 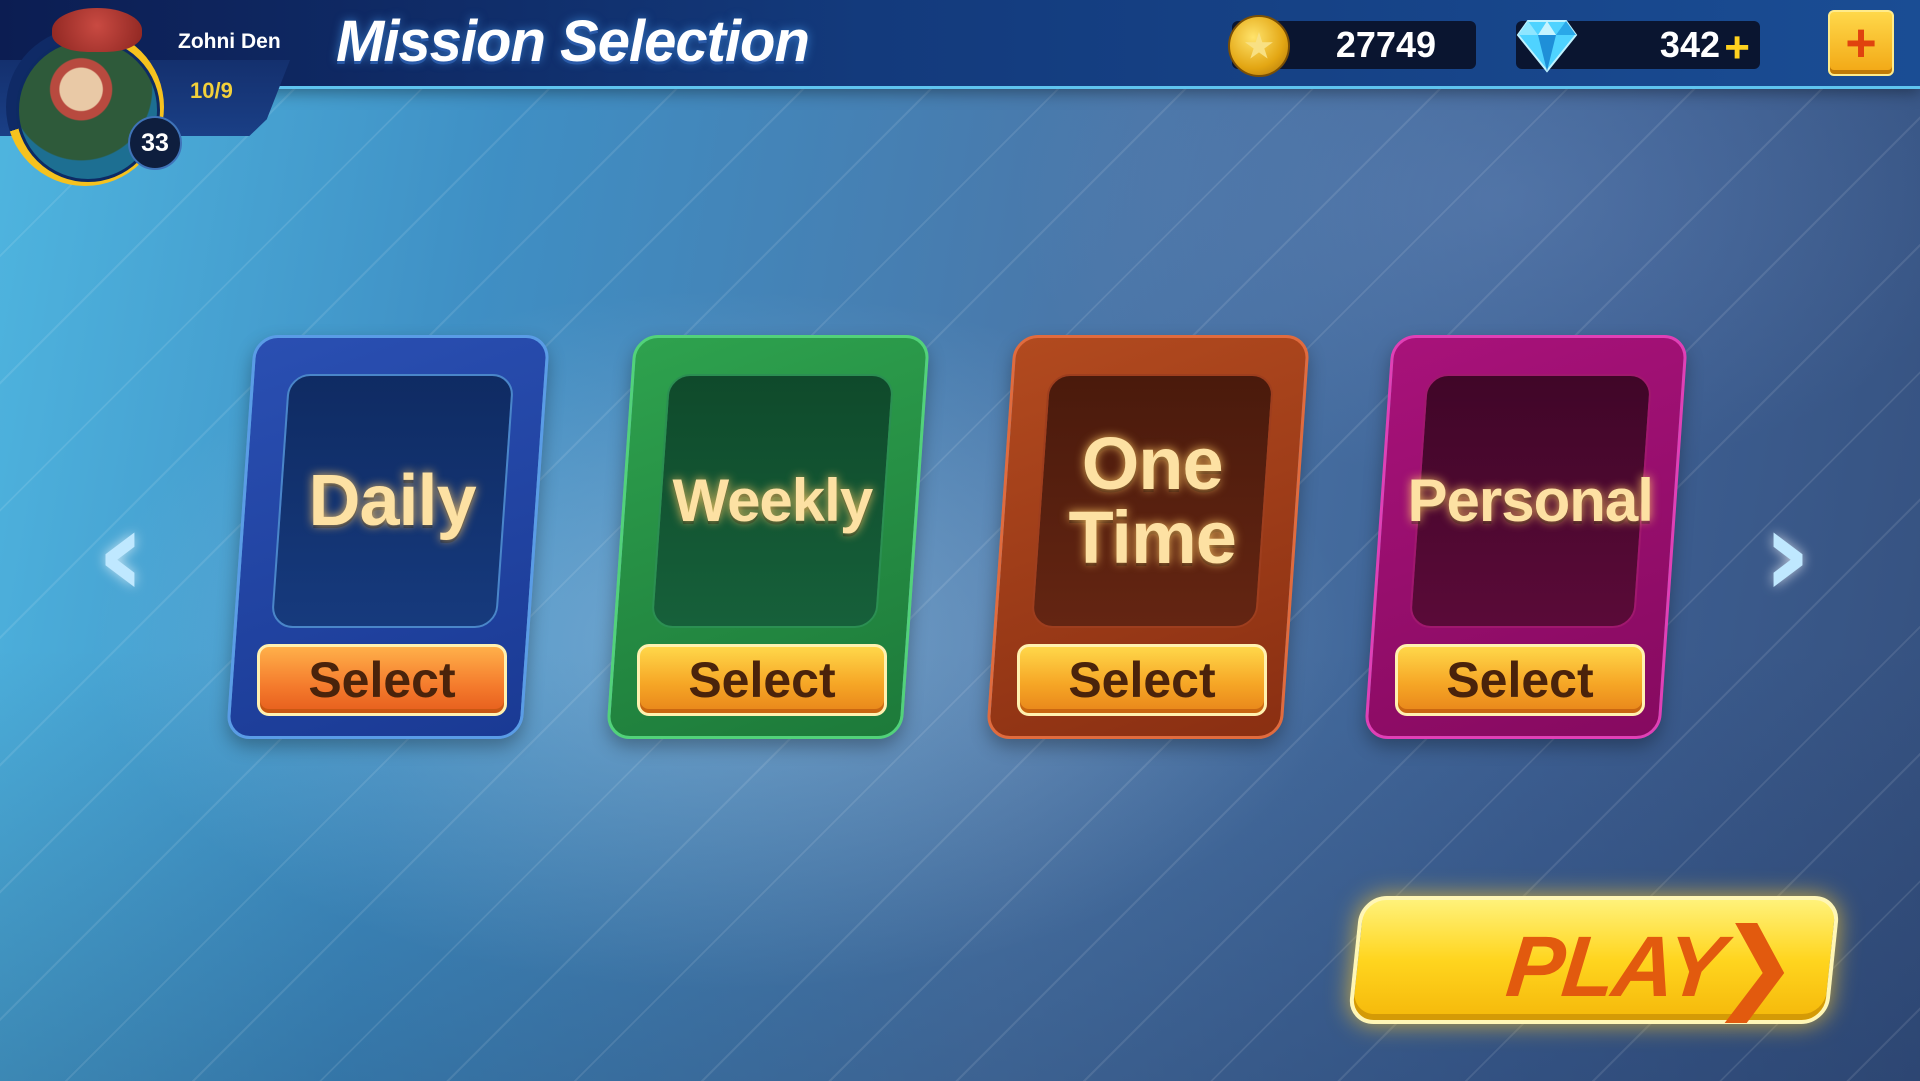 I want to click on mission-card-one-time: One Time Select, so click(x=1148, y=537).